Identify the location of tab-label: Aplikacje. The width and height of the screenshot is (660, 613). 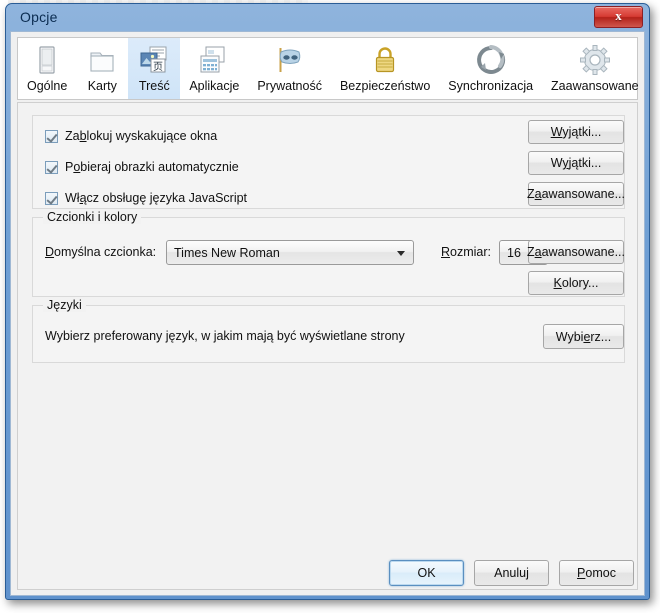
(214, 86).